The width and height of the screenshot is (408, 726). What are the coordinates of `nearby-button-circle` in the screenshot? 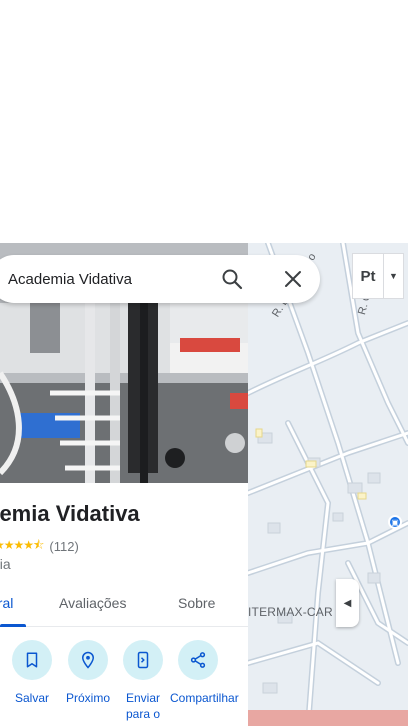 It's located at (88, 660).